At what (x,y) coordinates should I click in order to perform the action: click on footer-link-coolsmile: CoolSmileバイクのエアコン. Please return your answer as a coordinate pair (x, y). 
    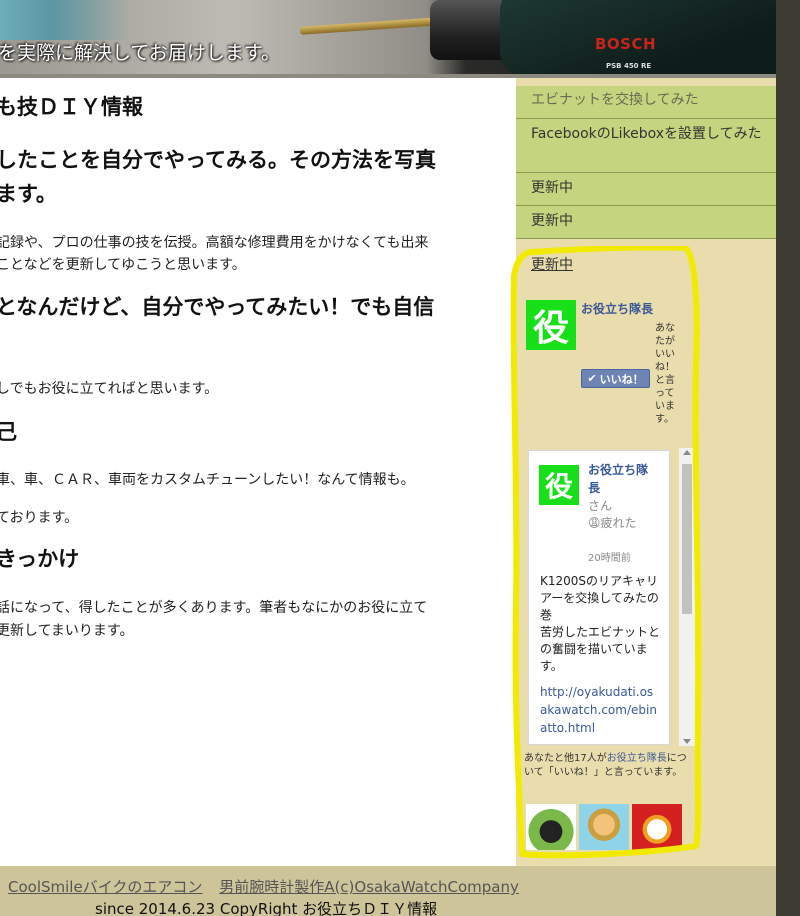
    Looking at the image, I should click on (105, 887).